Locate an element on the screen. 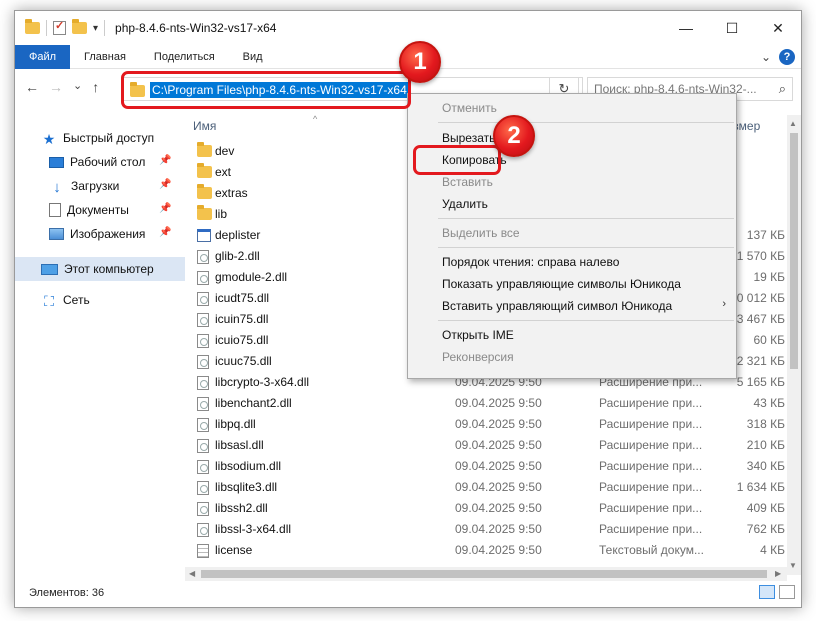  file-name: deplister is located at coordinates (238, 235).